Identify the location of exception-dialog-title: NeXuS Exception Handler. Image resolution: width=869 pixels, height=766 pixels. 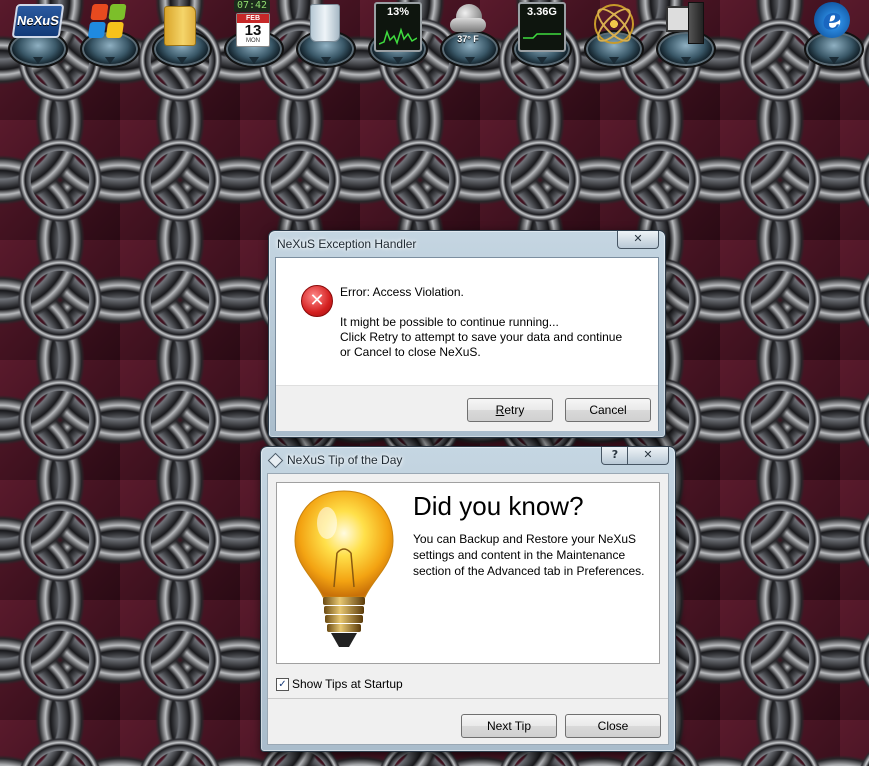
(347, 244).